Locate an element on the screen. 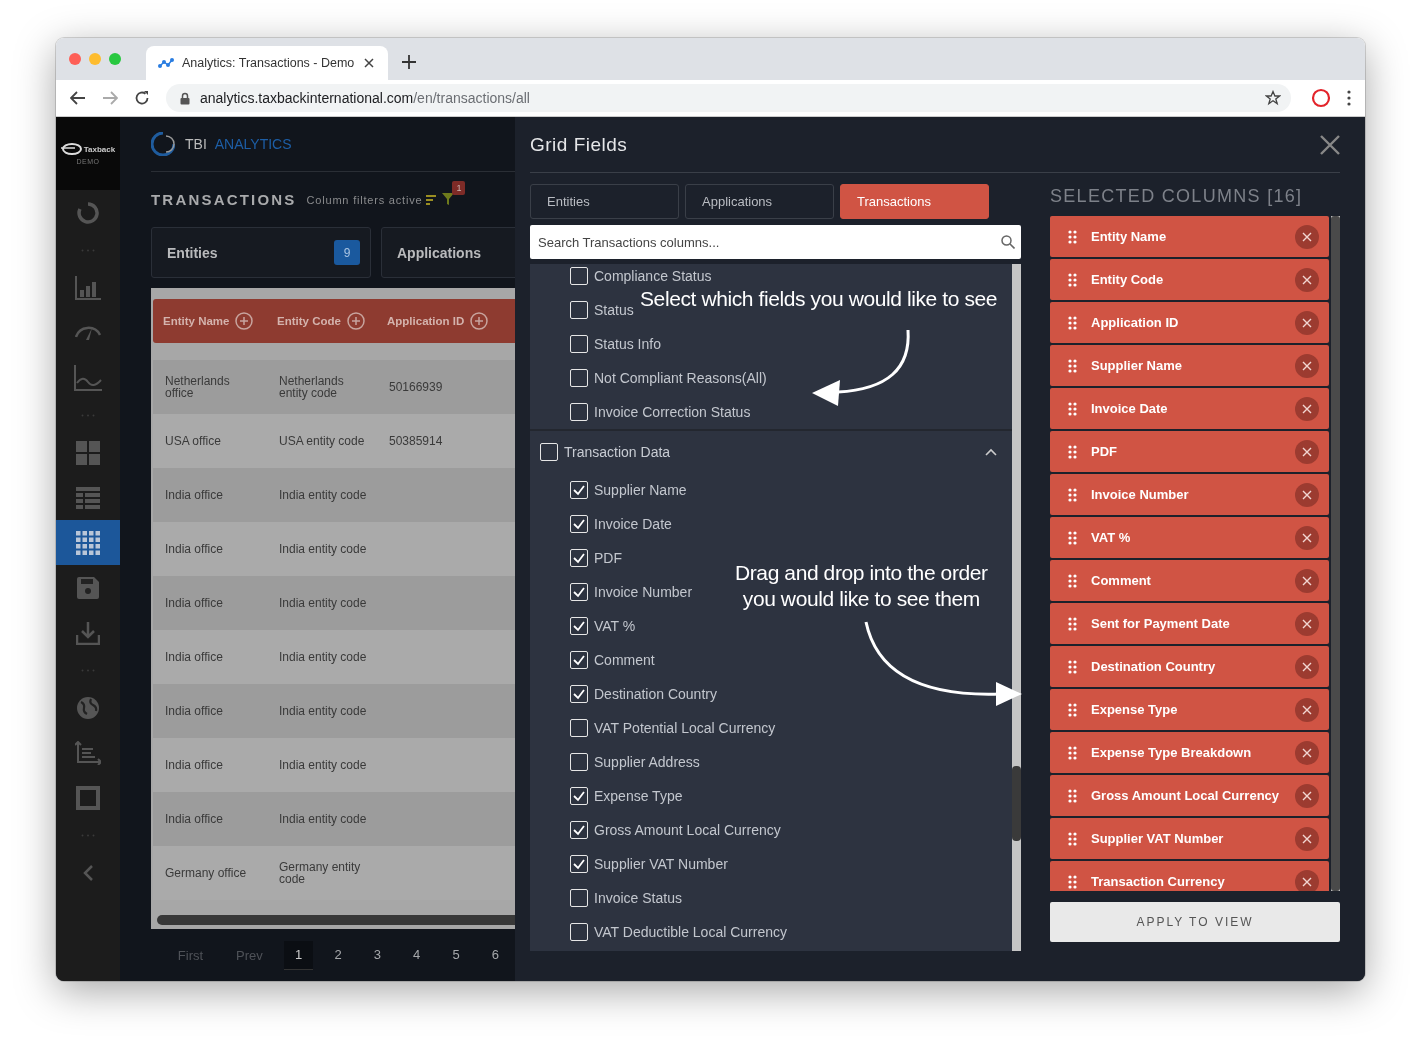 This screenshot has width=1421, height=1056. selected-column-item: Expense Type is located at coordinates (1189, 709).